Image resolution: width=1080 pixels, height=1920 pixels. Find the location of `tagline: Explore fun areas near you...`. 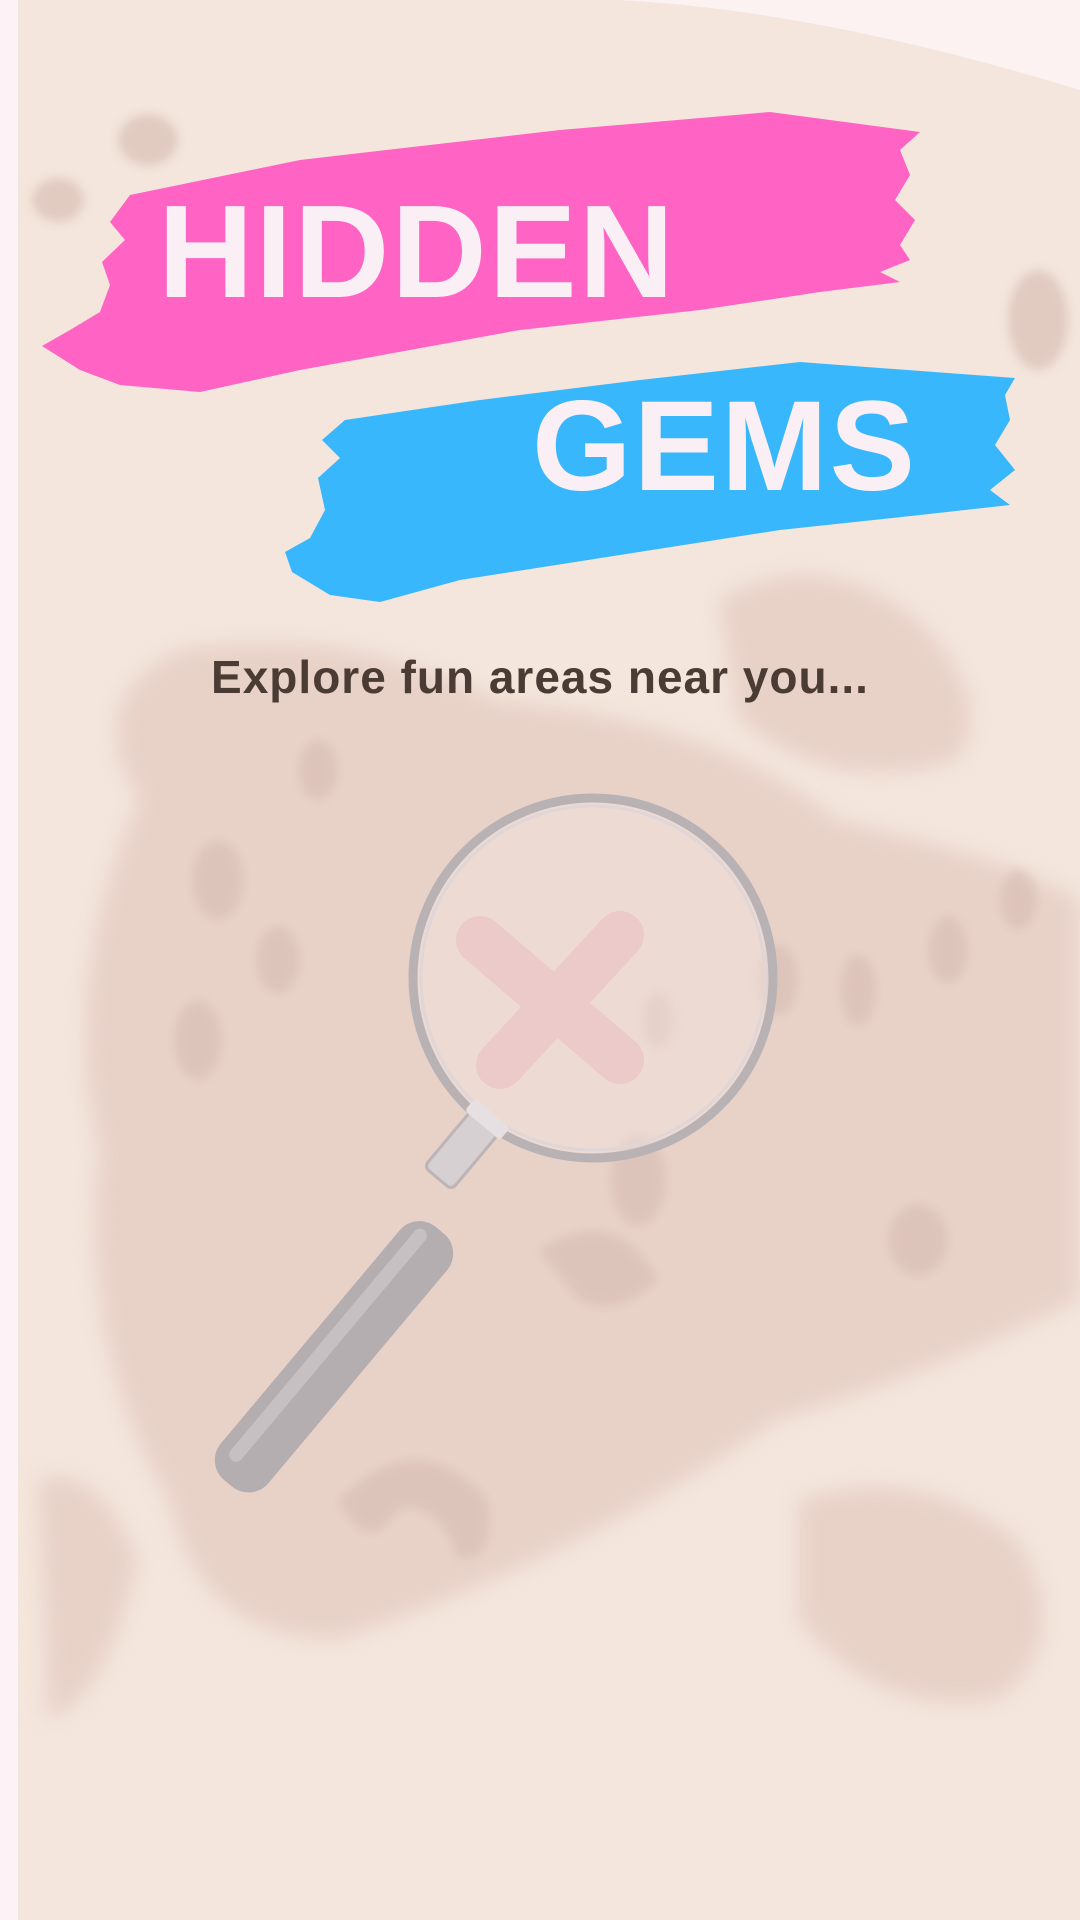

tagline: Explore fun areas near you... is located at coordinates (540, 677).